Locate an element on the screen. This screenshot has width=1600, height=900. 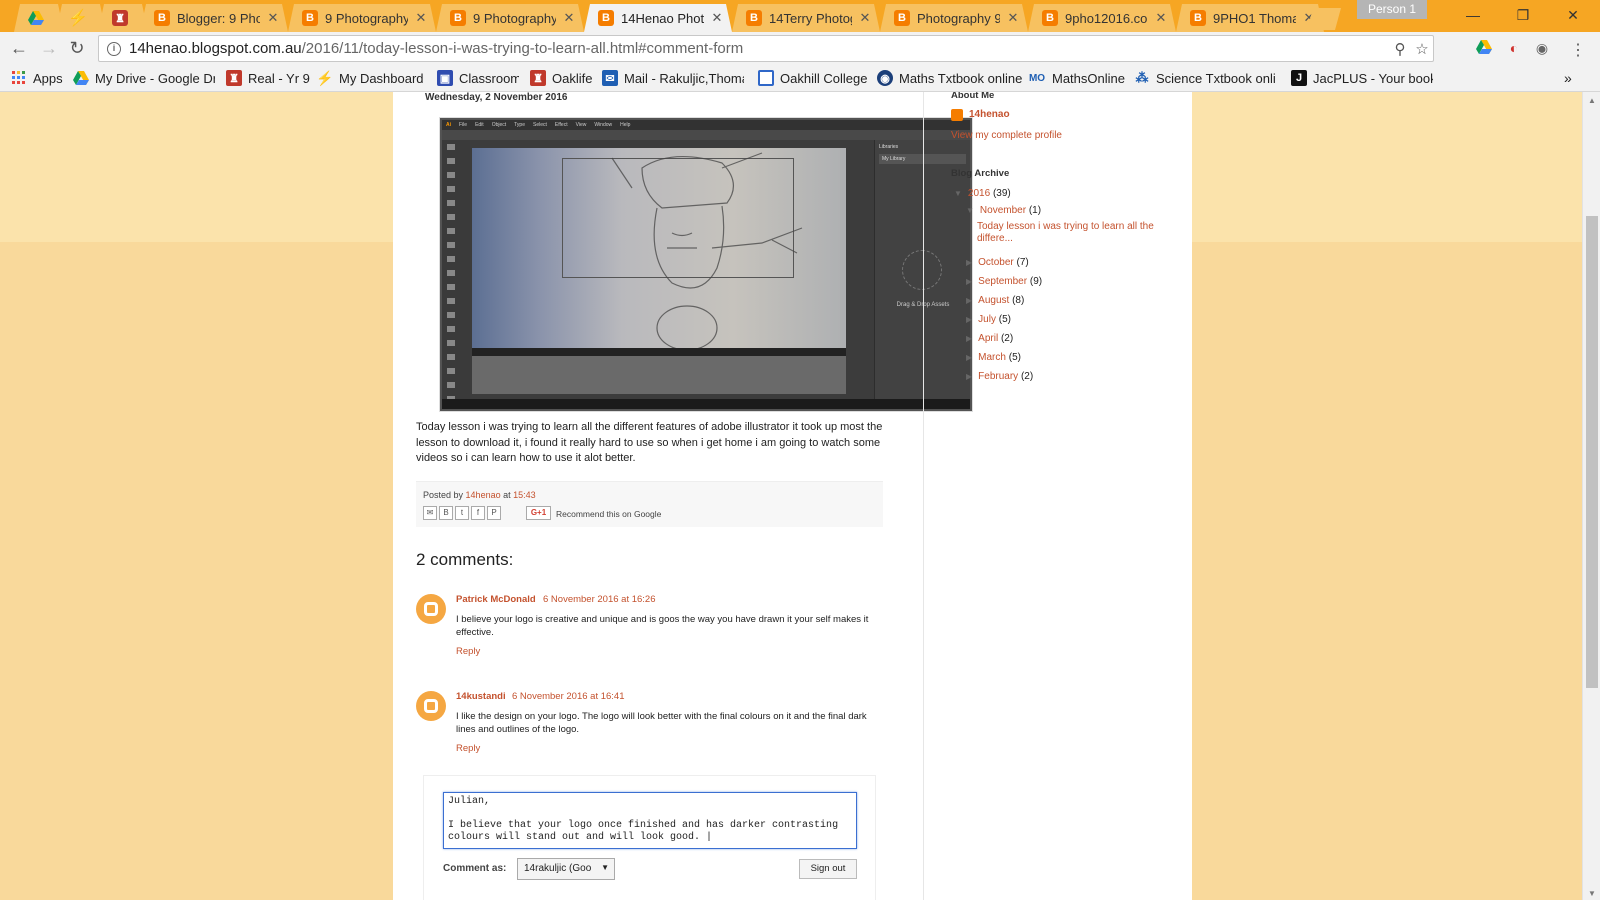
menu-kebab-icon: ⋮ is located at coordinates (1578, 49).